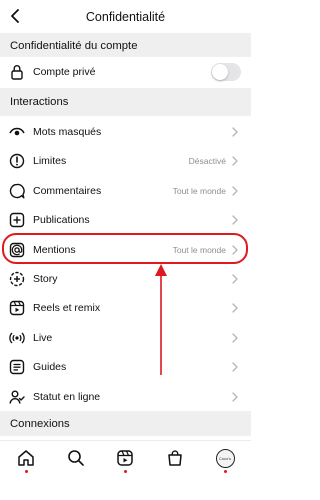  I want to click on home-icon, so click(26, 458).